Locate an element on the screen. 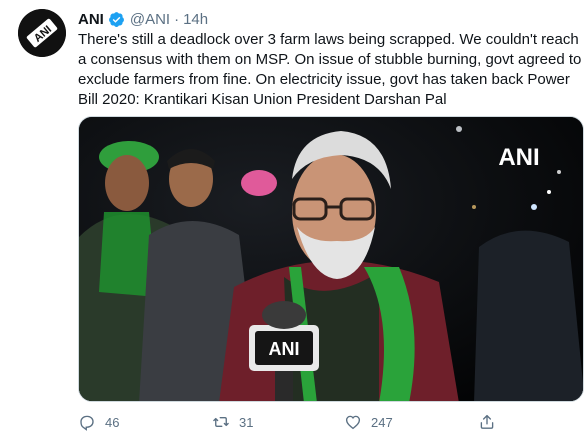 The image size is (586, 435). share-button is located at coordinates (487, 422).